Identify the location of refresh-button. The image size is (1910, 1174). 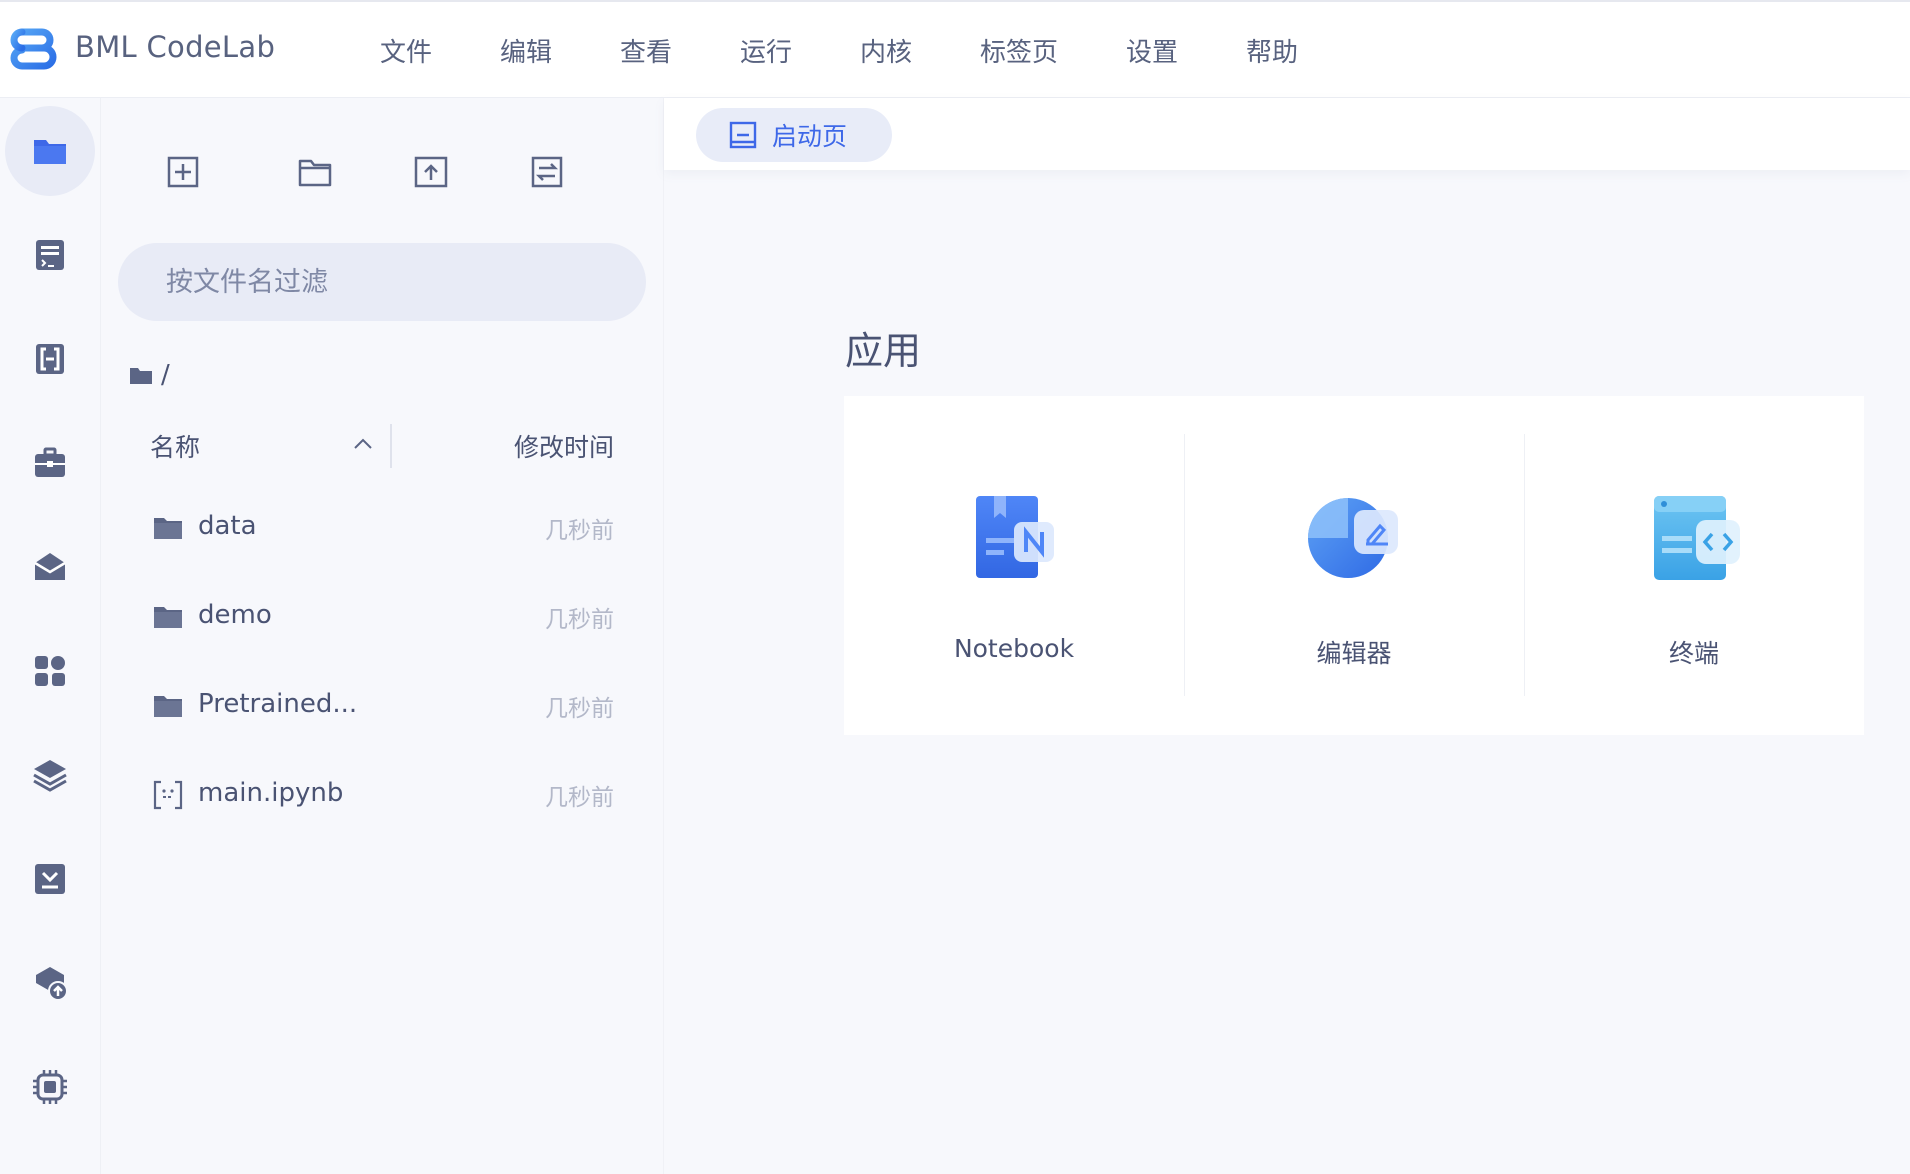
(547, 172).